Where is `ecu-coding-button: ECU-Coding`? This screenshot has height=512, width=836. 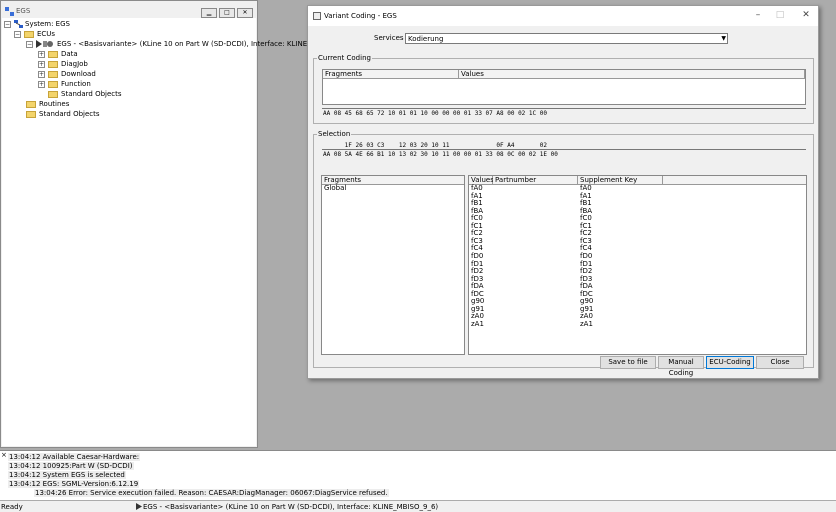 ecu-coding-button: ECU-Coding is located at coordinates (730, 362).